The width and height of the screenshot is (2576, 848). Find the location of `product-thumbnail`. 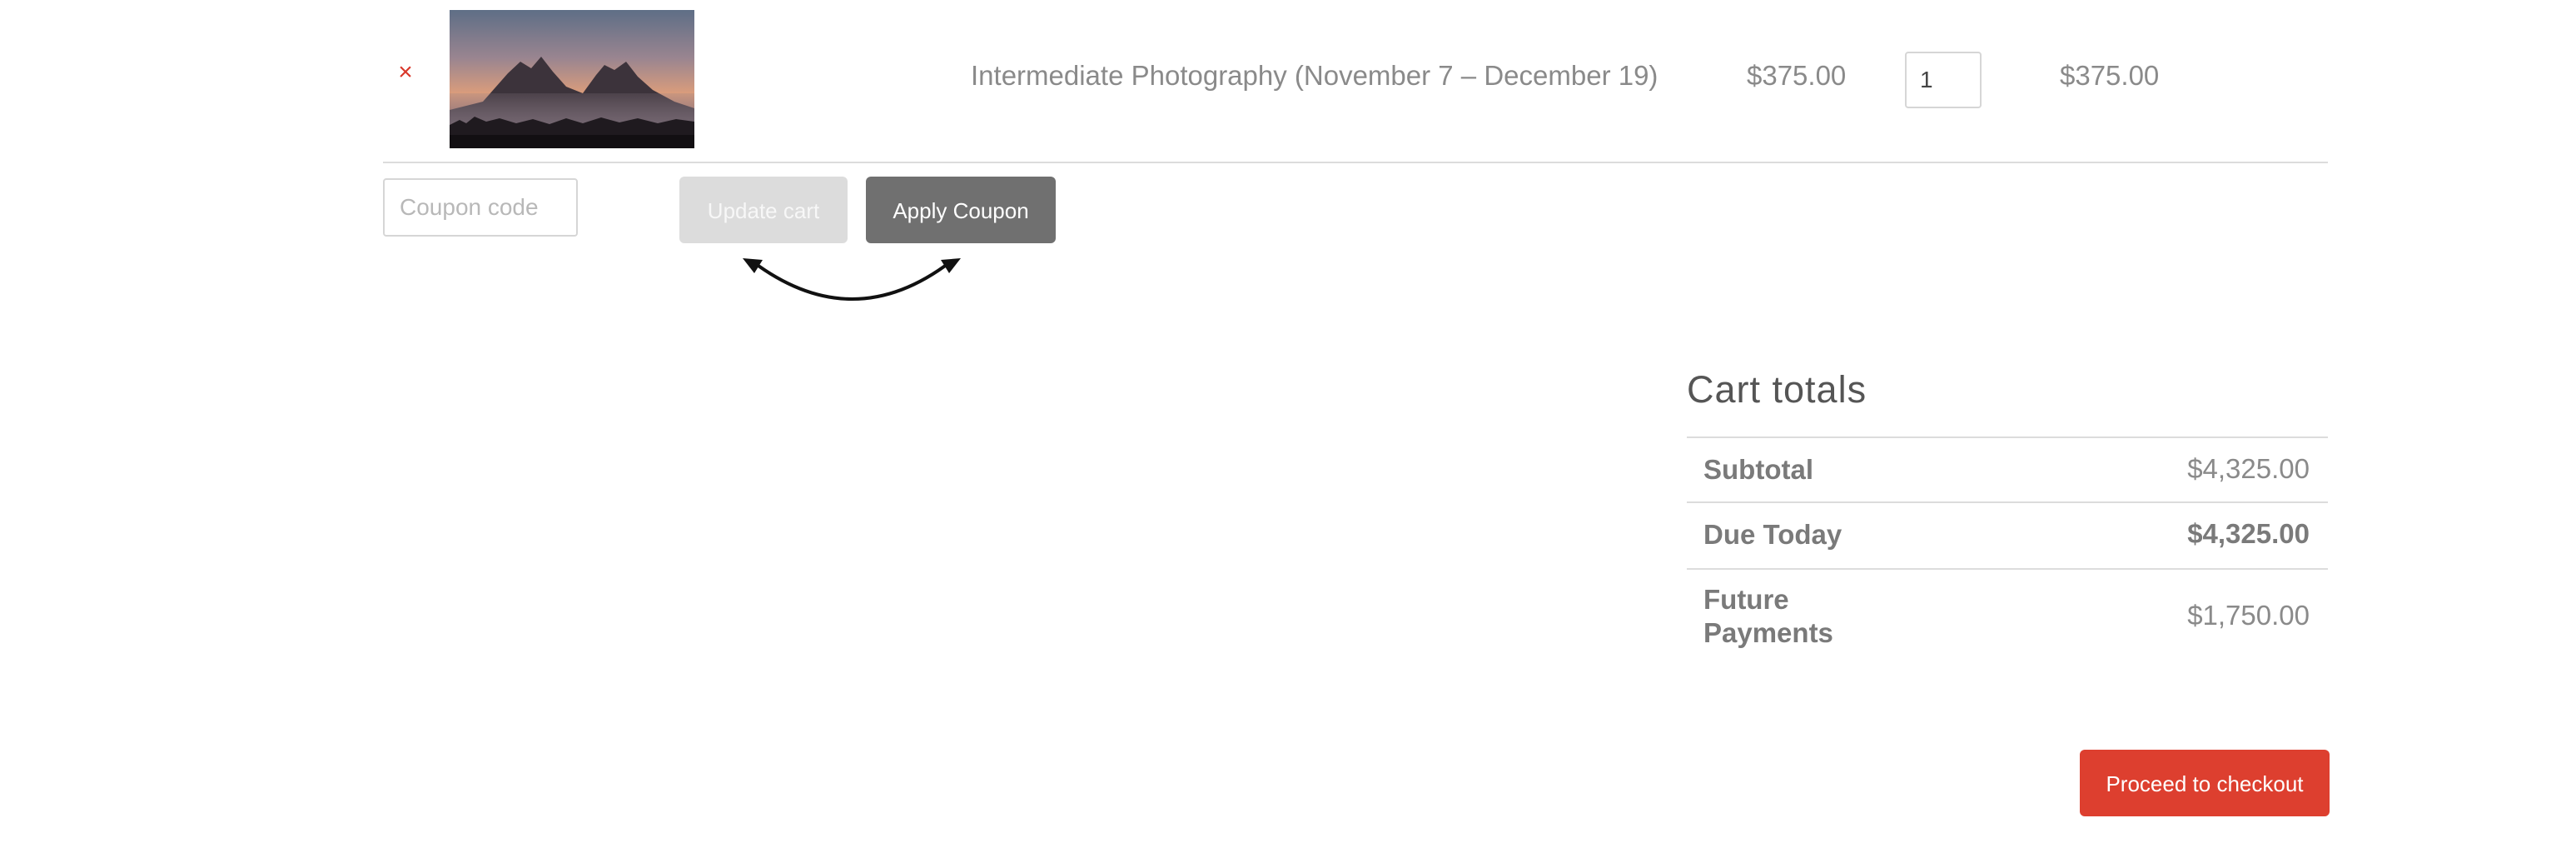

product-thumbnail is located at coordinates (572, 79).